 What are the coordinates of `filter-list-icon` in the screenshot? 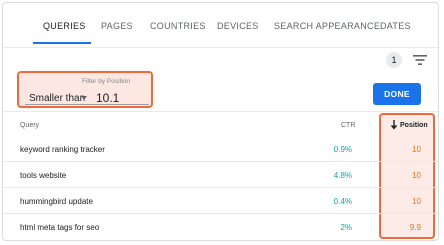 It's located at (420, 60).